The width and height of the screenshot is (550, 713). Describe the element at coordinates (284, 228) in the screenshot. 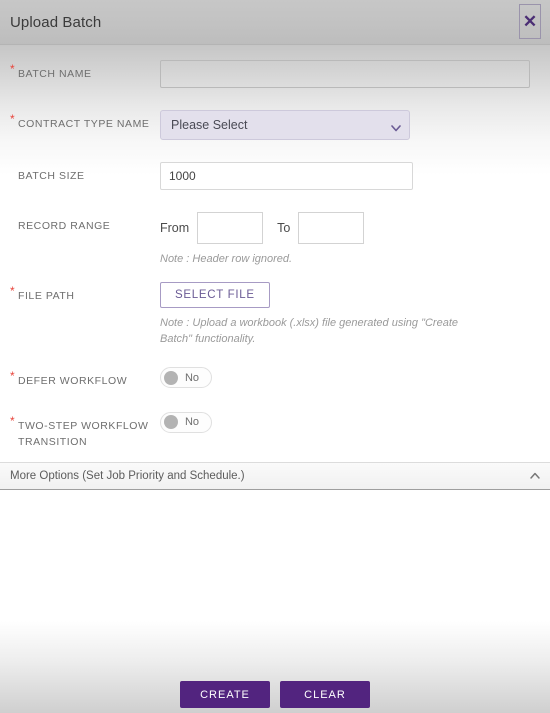

I see `record-range-to-label: To` at that location.